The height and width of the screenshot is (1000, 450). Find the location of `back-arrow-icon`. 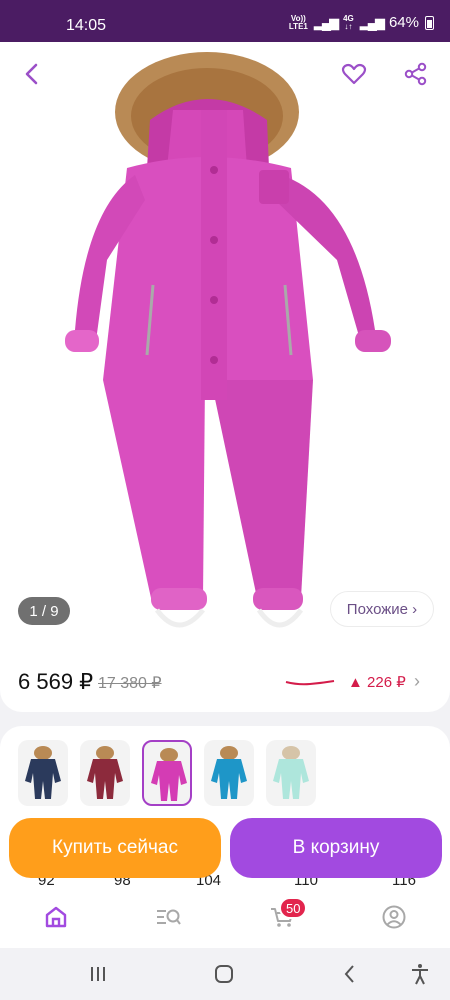

back-arrow-icon is located at coordinates (349, 974).